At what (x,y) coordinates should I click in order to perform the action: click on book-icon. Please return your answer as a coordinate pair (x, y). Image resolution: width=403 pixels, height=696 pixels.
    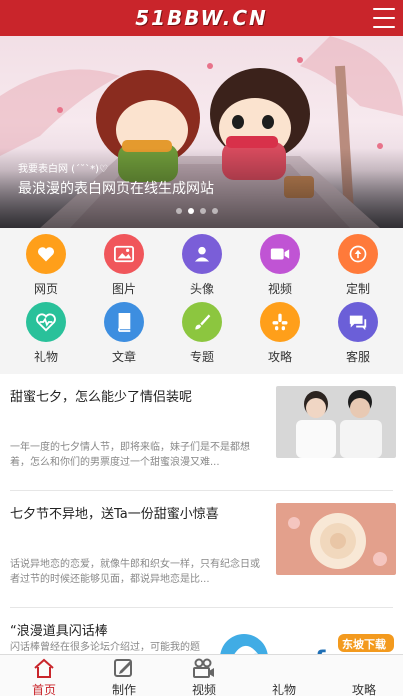
    Looking at the image, I should click on (124, 322).